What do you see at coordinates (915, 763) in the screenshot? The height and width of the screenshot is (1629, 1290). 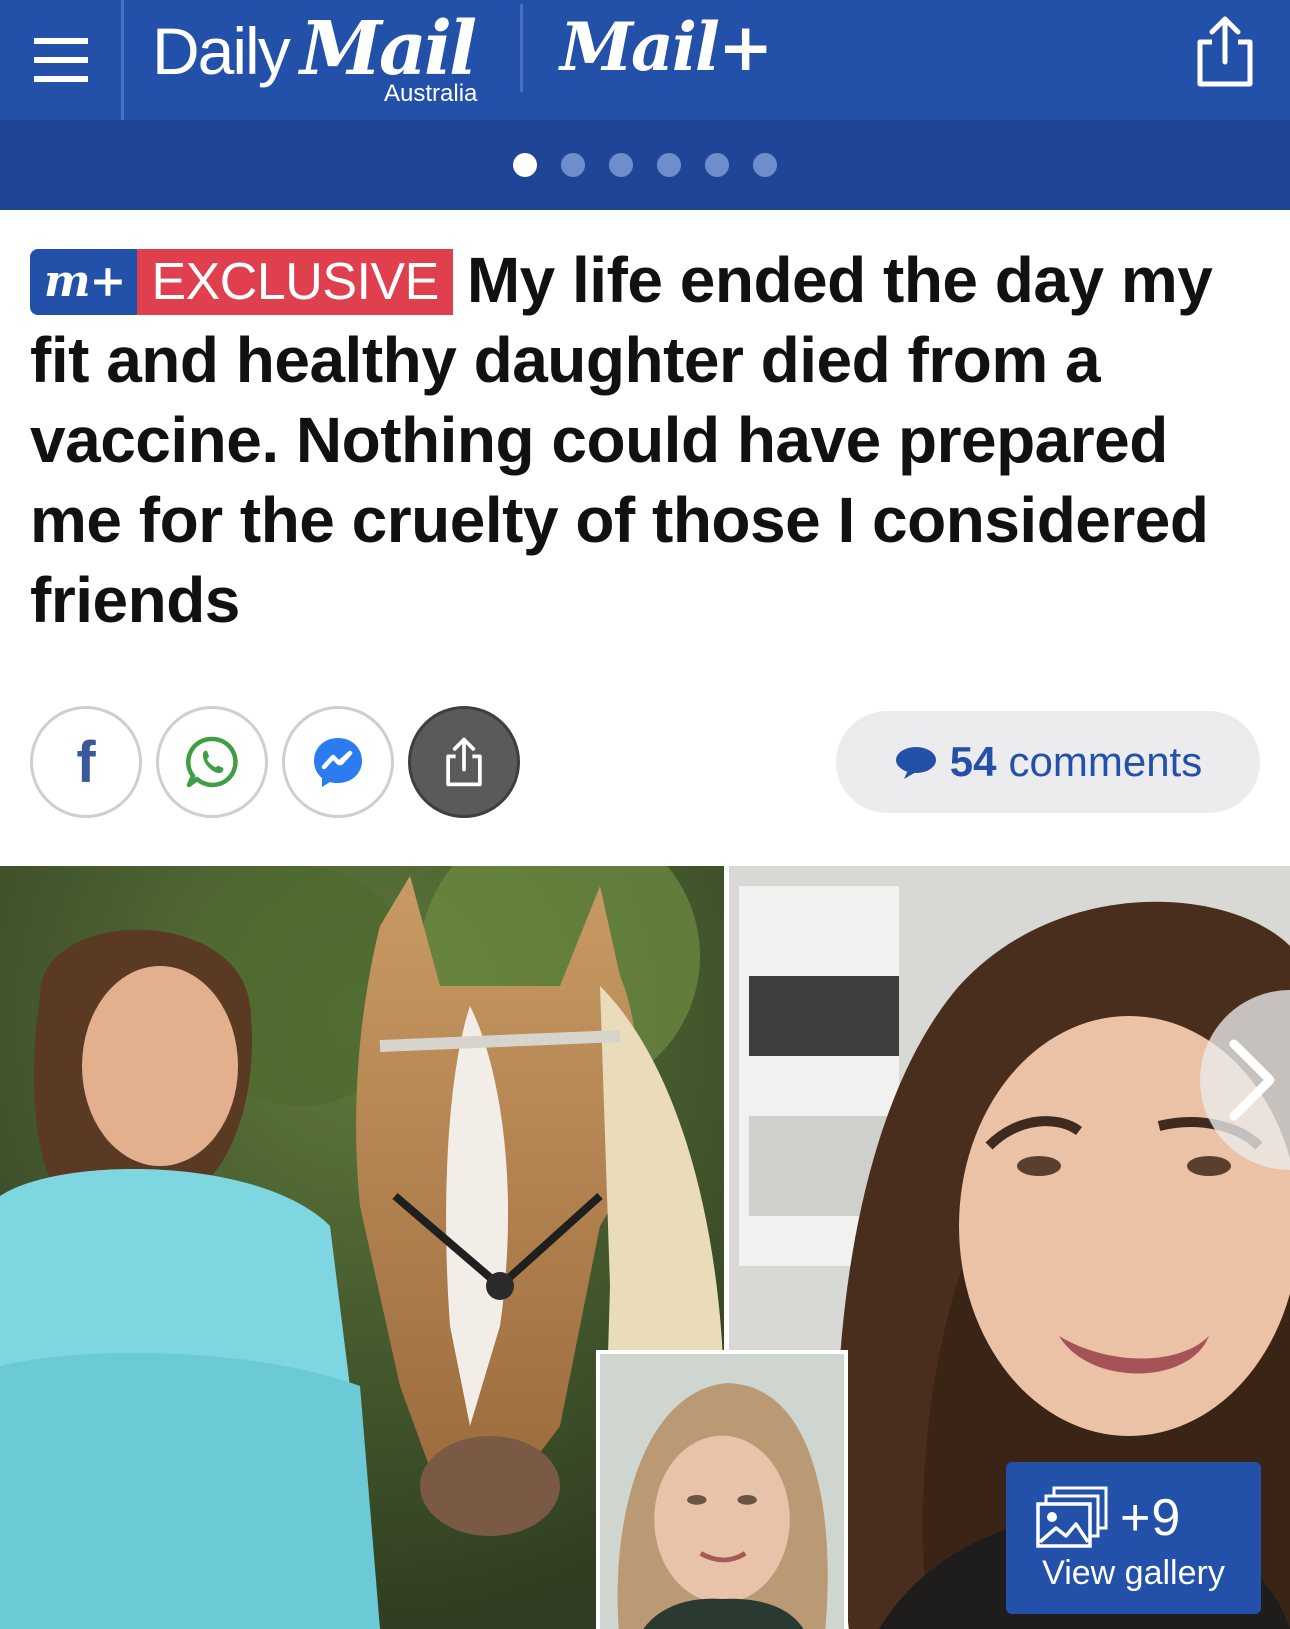 I see `speech-bubble-icon` at bounding box center [915, 763].